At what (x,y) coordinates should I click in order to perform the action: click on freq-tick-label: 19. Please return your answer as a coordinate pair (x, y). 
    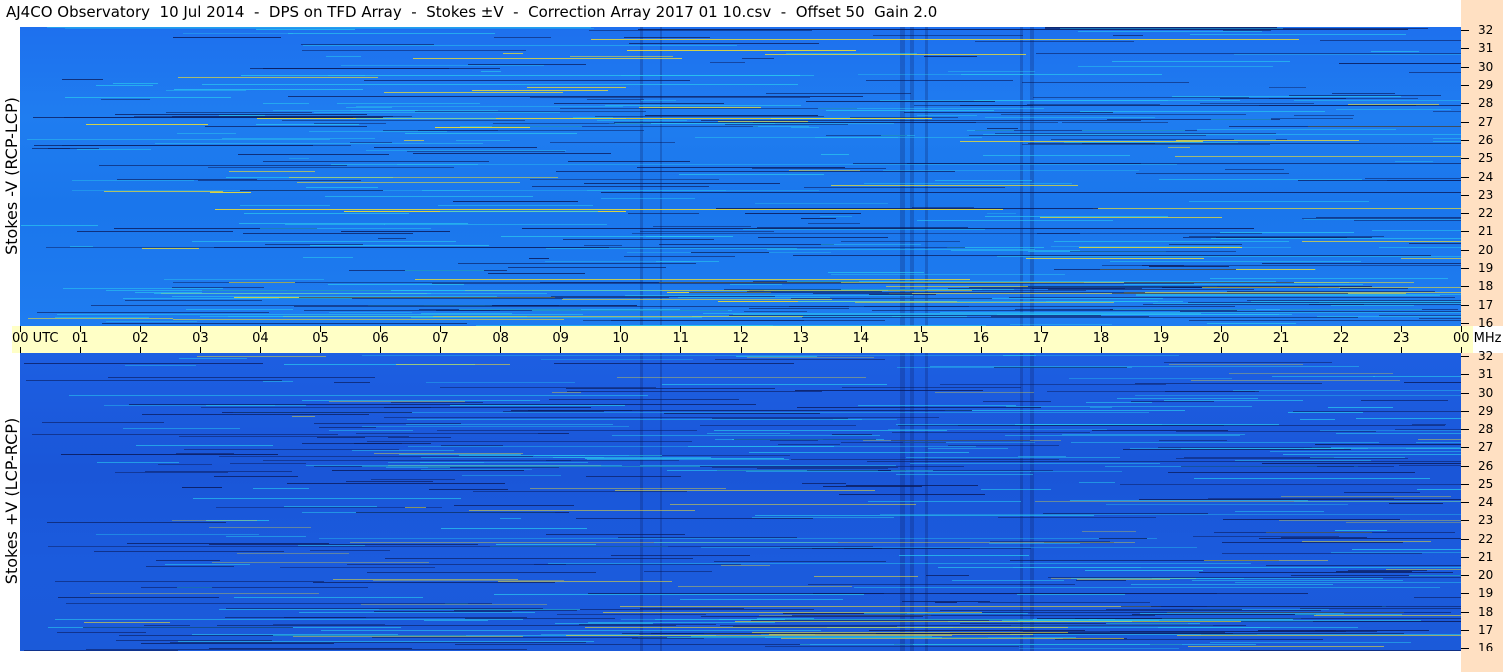
    Looking at the image, I should click on (1486, 593).